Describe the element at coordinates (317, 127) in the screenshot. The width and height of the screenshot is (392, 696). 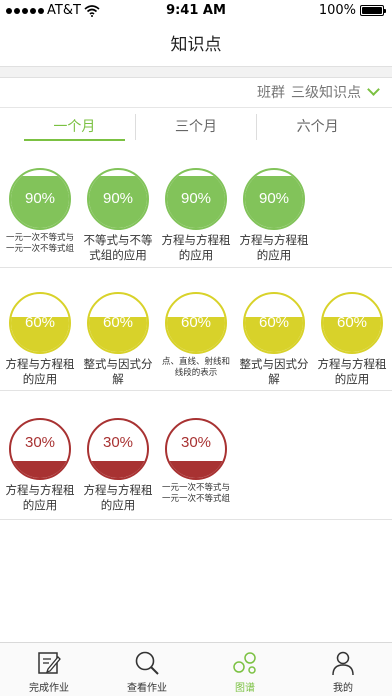
I see `tab-six-months: 六个月` at that location.